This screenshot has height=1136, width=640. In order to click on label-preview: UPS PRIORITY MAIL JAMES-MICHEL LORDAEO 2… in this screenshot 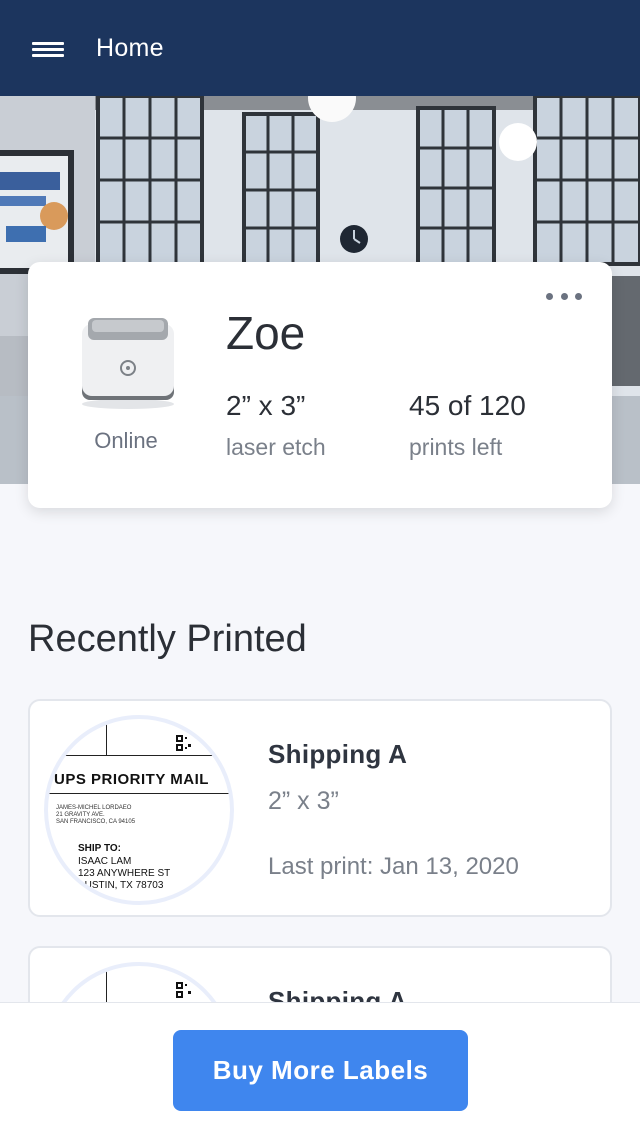, I will do `click(139, 810)`.